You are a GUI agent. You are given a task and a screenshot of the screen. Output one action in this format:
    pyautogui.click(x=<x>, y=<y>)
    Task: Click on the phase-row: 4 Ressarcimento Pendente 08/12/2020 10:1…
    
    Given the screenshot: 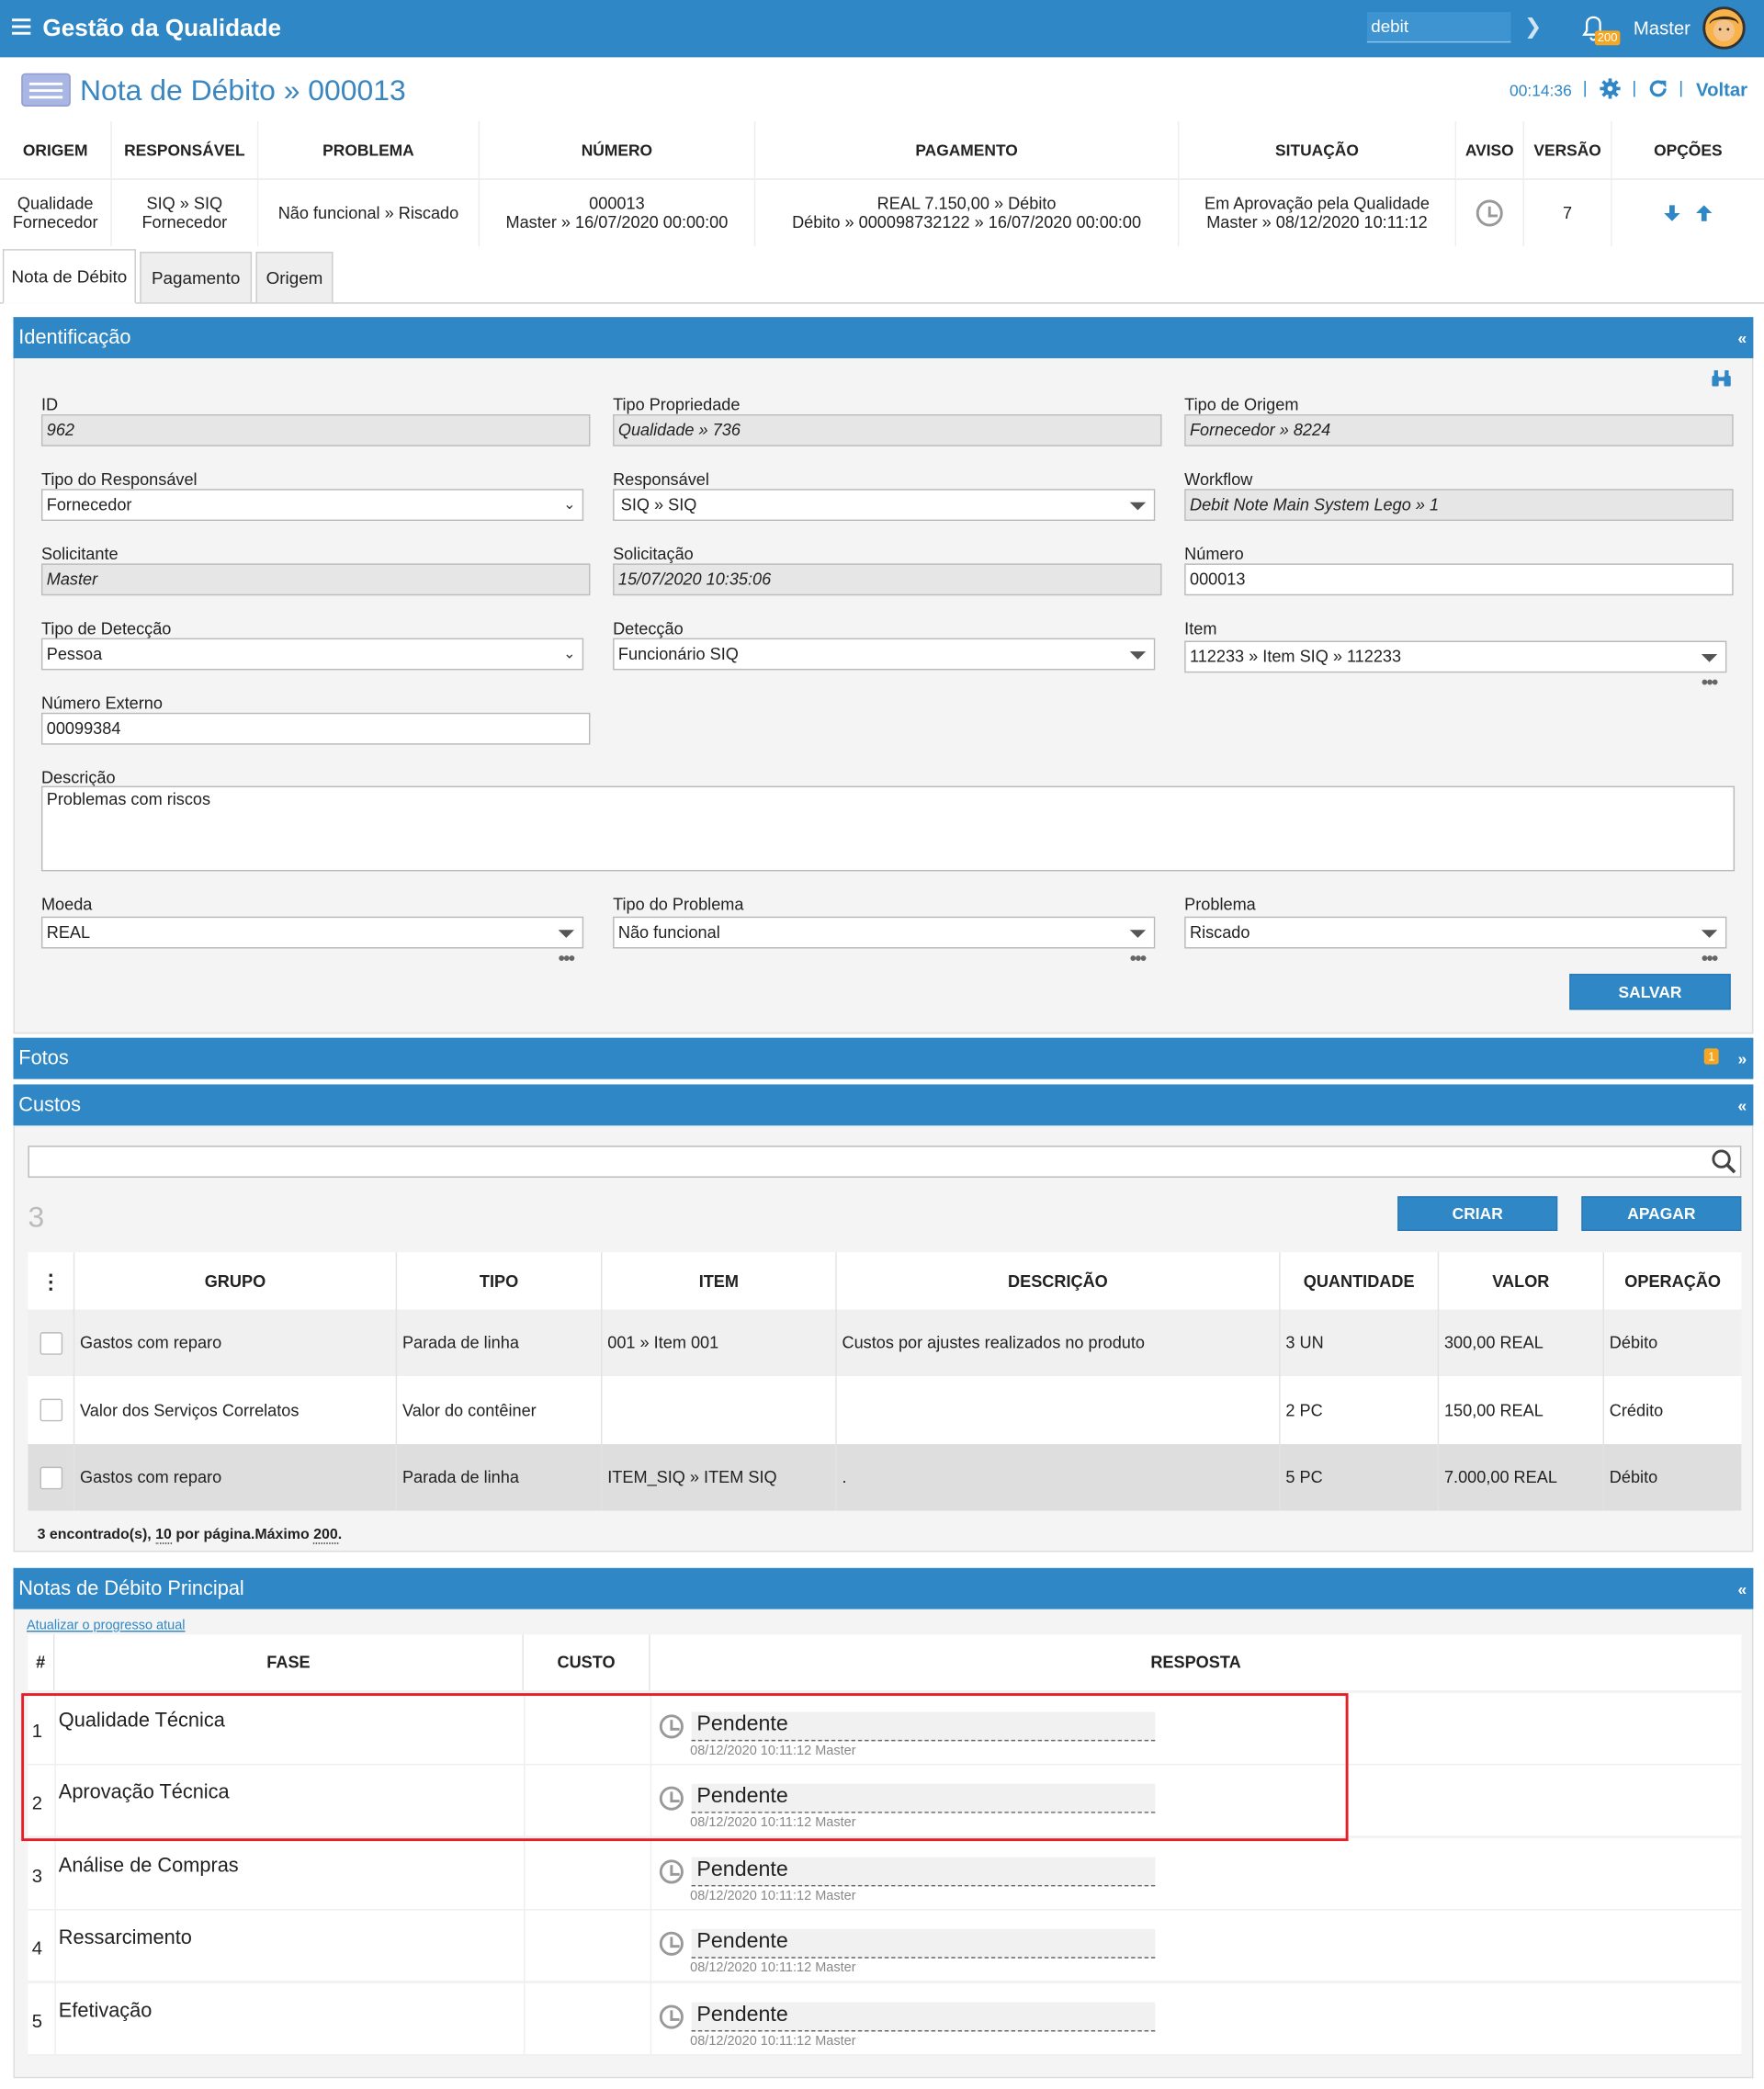 What is the action you would take?
    pyautogui.click(x=885, y=1946)
    